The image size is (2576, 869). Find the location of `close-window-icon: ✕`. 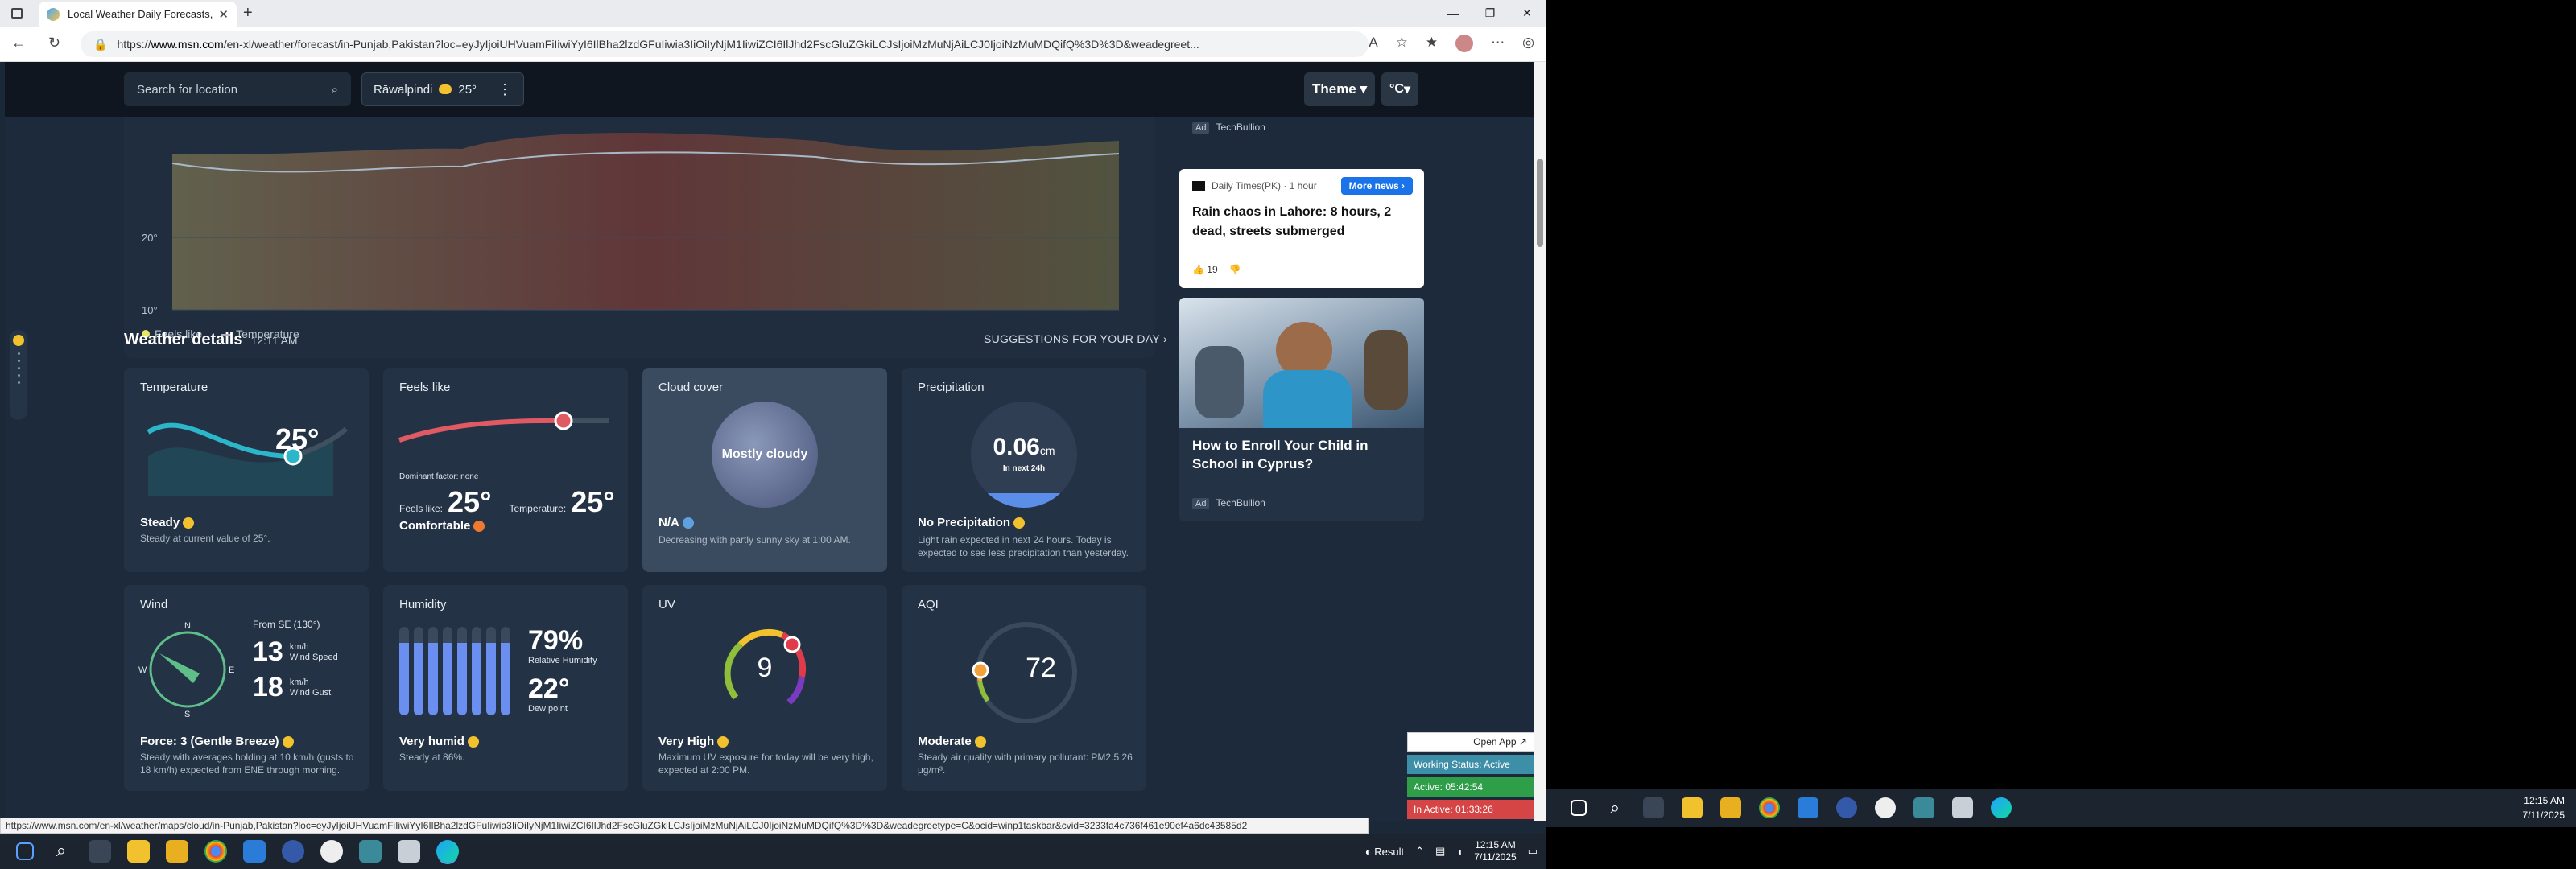

close-window-icon: ✕ is located at coordinates (1527, 13).